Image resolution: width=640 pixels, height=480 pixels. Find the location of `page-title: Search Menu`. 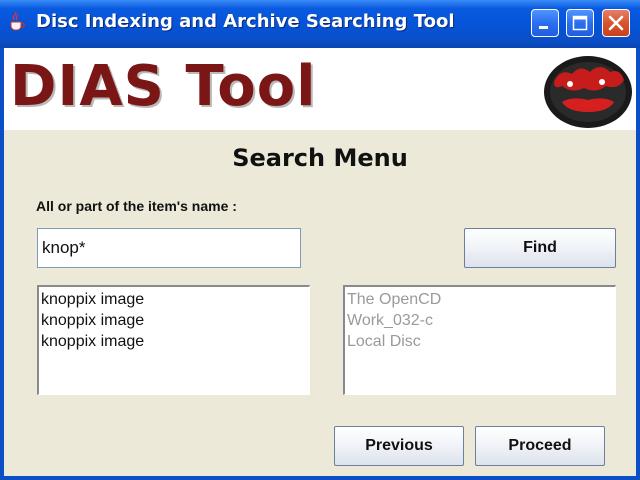

page-title: Search Menu is located at coordinates (320, 158).